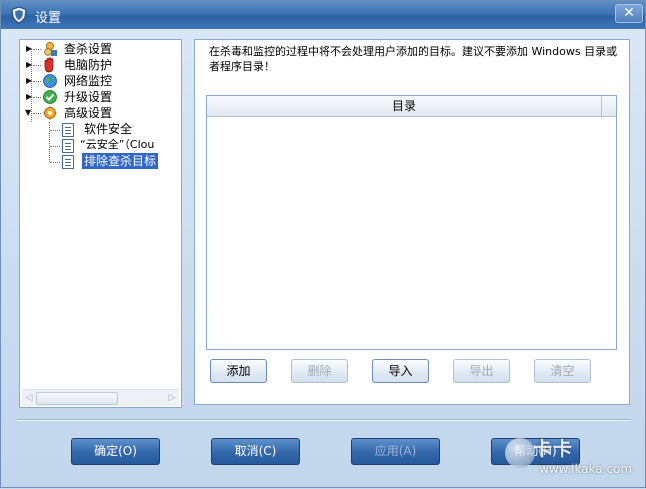 This screenshot has width=646, height=489. I want to click on tree-item-exclude-targets: 排除查杀目标, so click(100, 161).